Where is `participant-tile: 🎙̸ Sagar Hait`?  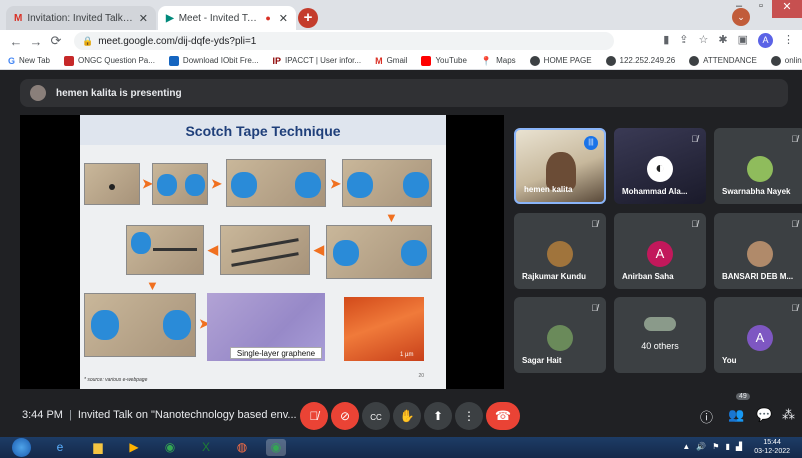 participant-tile: 🎙̸ Sagar Hait is located at coordinates (560, 335).